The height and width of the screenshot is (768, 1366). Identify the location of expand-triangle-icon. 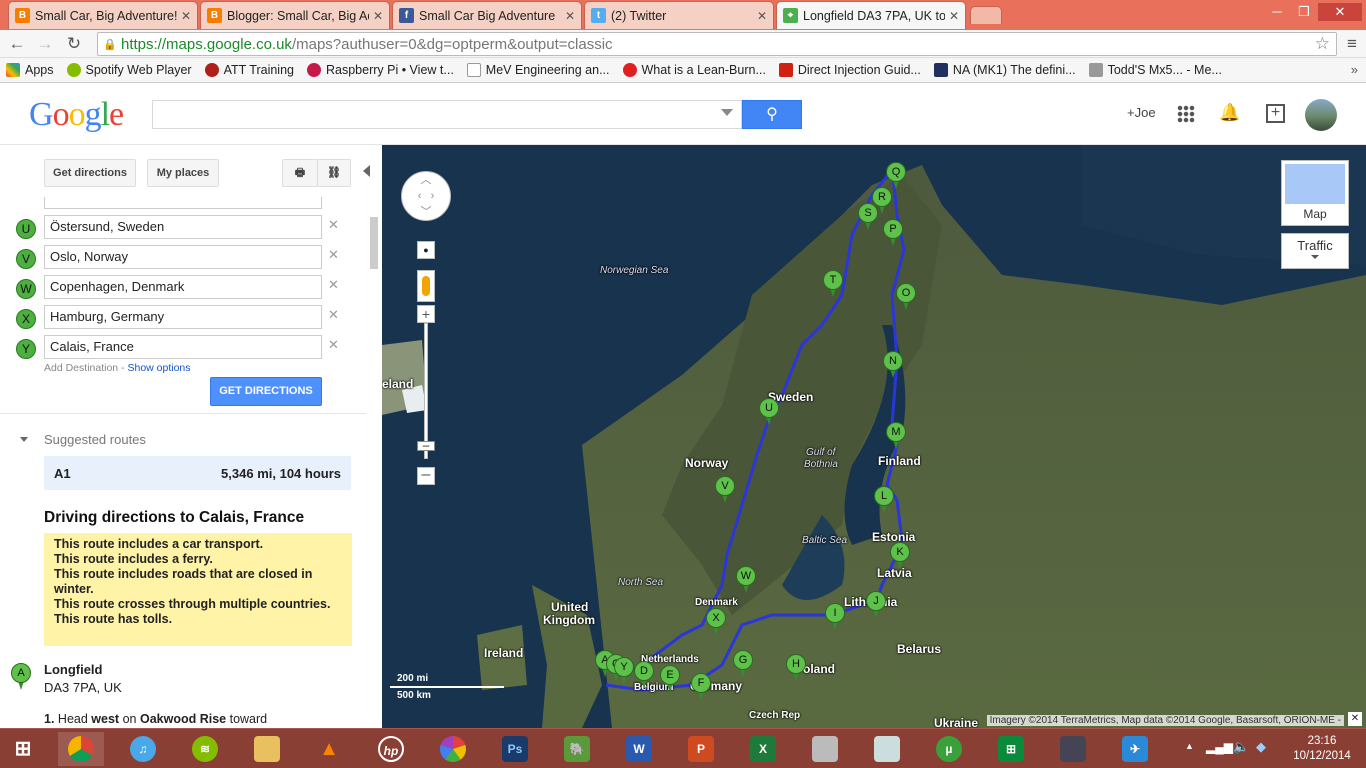
(24, 439).